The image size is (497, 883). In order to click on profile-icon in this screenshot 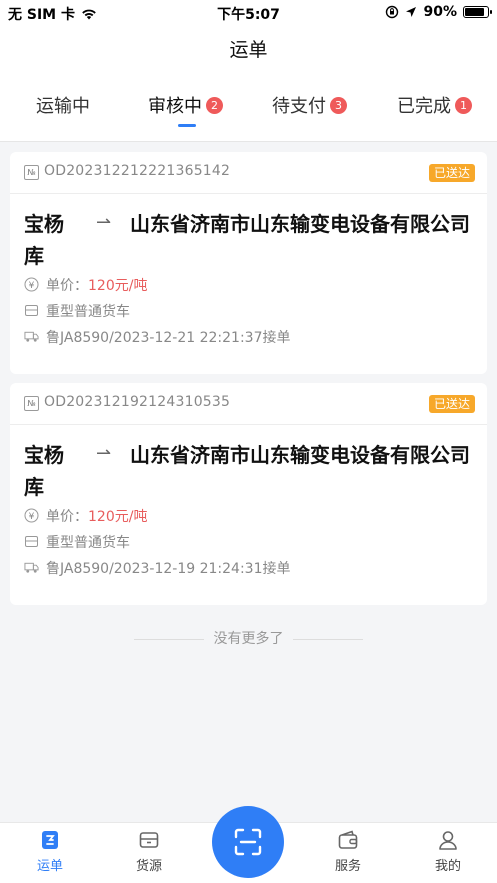, I will do `click(448, 840)`.